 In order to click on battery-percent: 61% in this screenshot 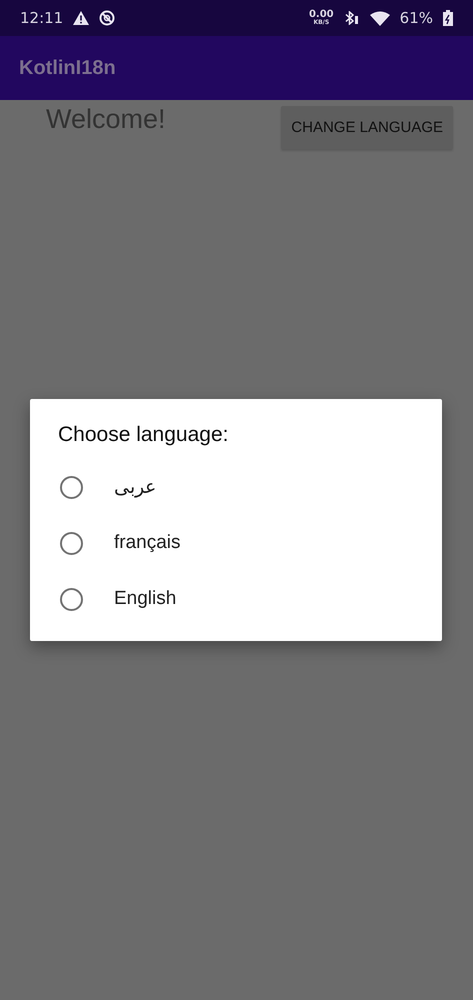, I will do `click(416, 18)`.